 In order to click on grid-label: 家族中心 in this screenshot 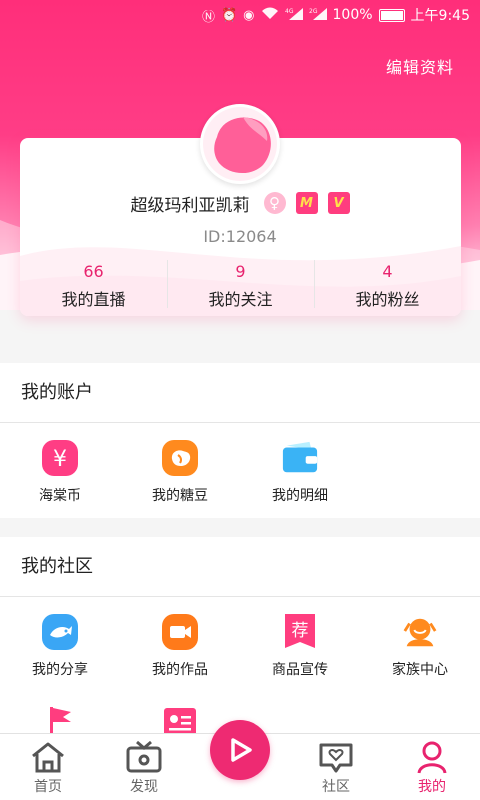, I will do `click(420, 670)`.